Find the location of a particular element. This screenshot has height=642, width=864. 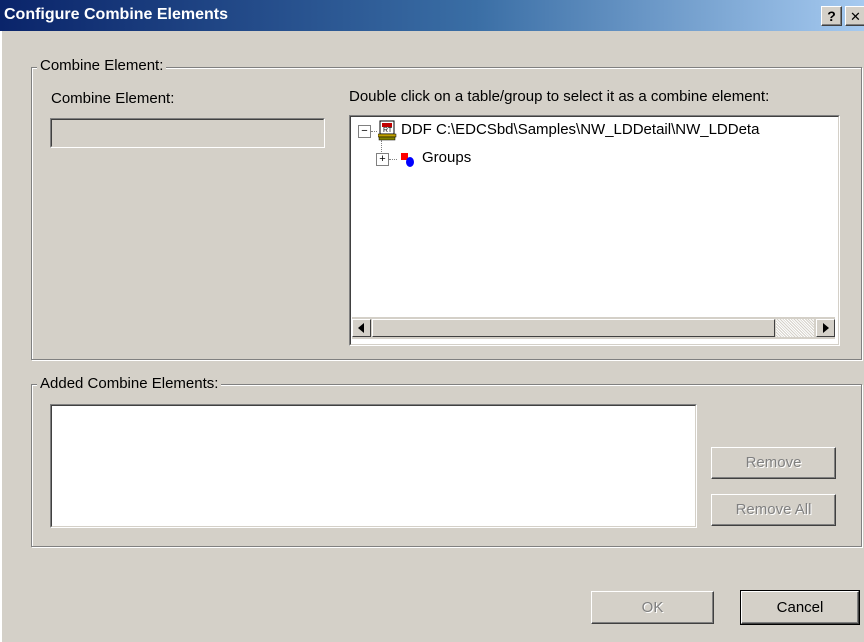

remove-all-button: Remove All is located at coordinates (773, 510).